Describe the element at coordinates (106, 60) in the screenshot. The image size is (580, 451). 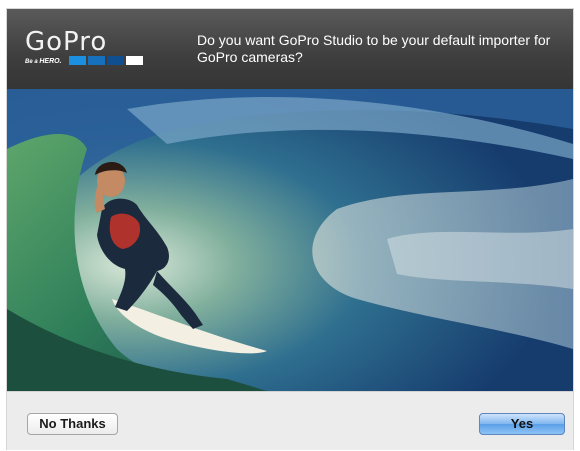
I see `logo-squares` at that location.